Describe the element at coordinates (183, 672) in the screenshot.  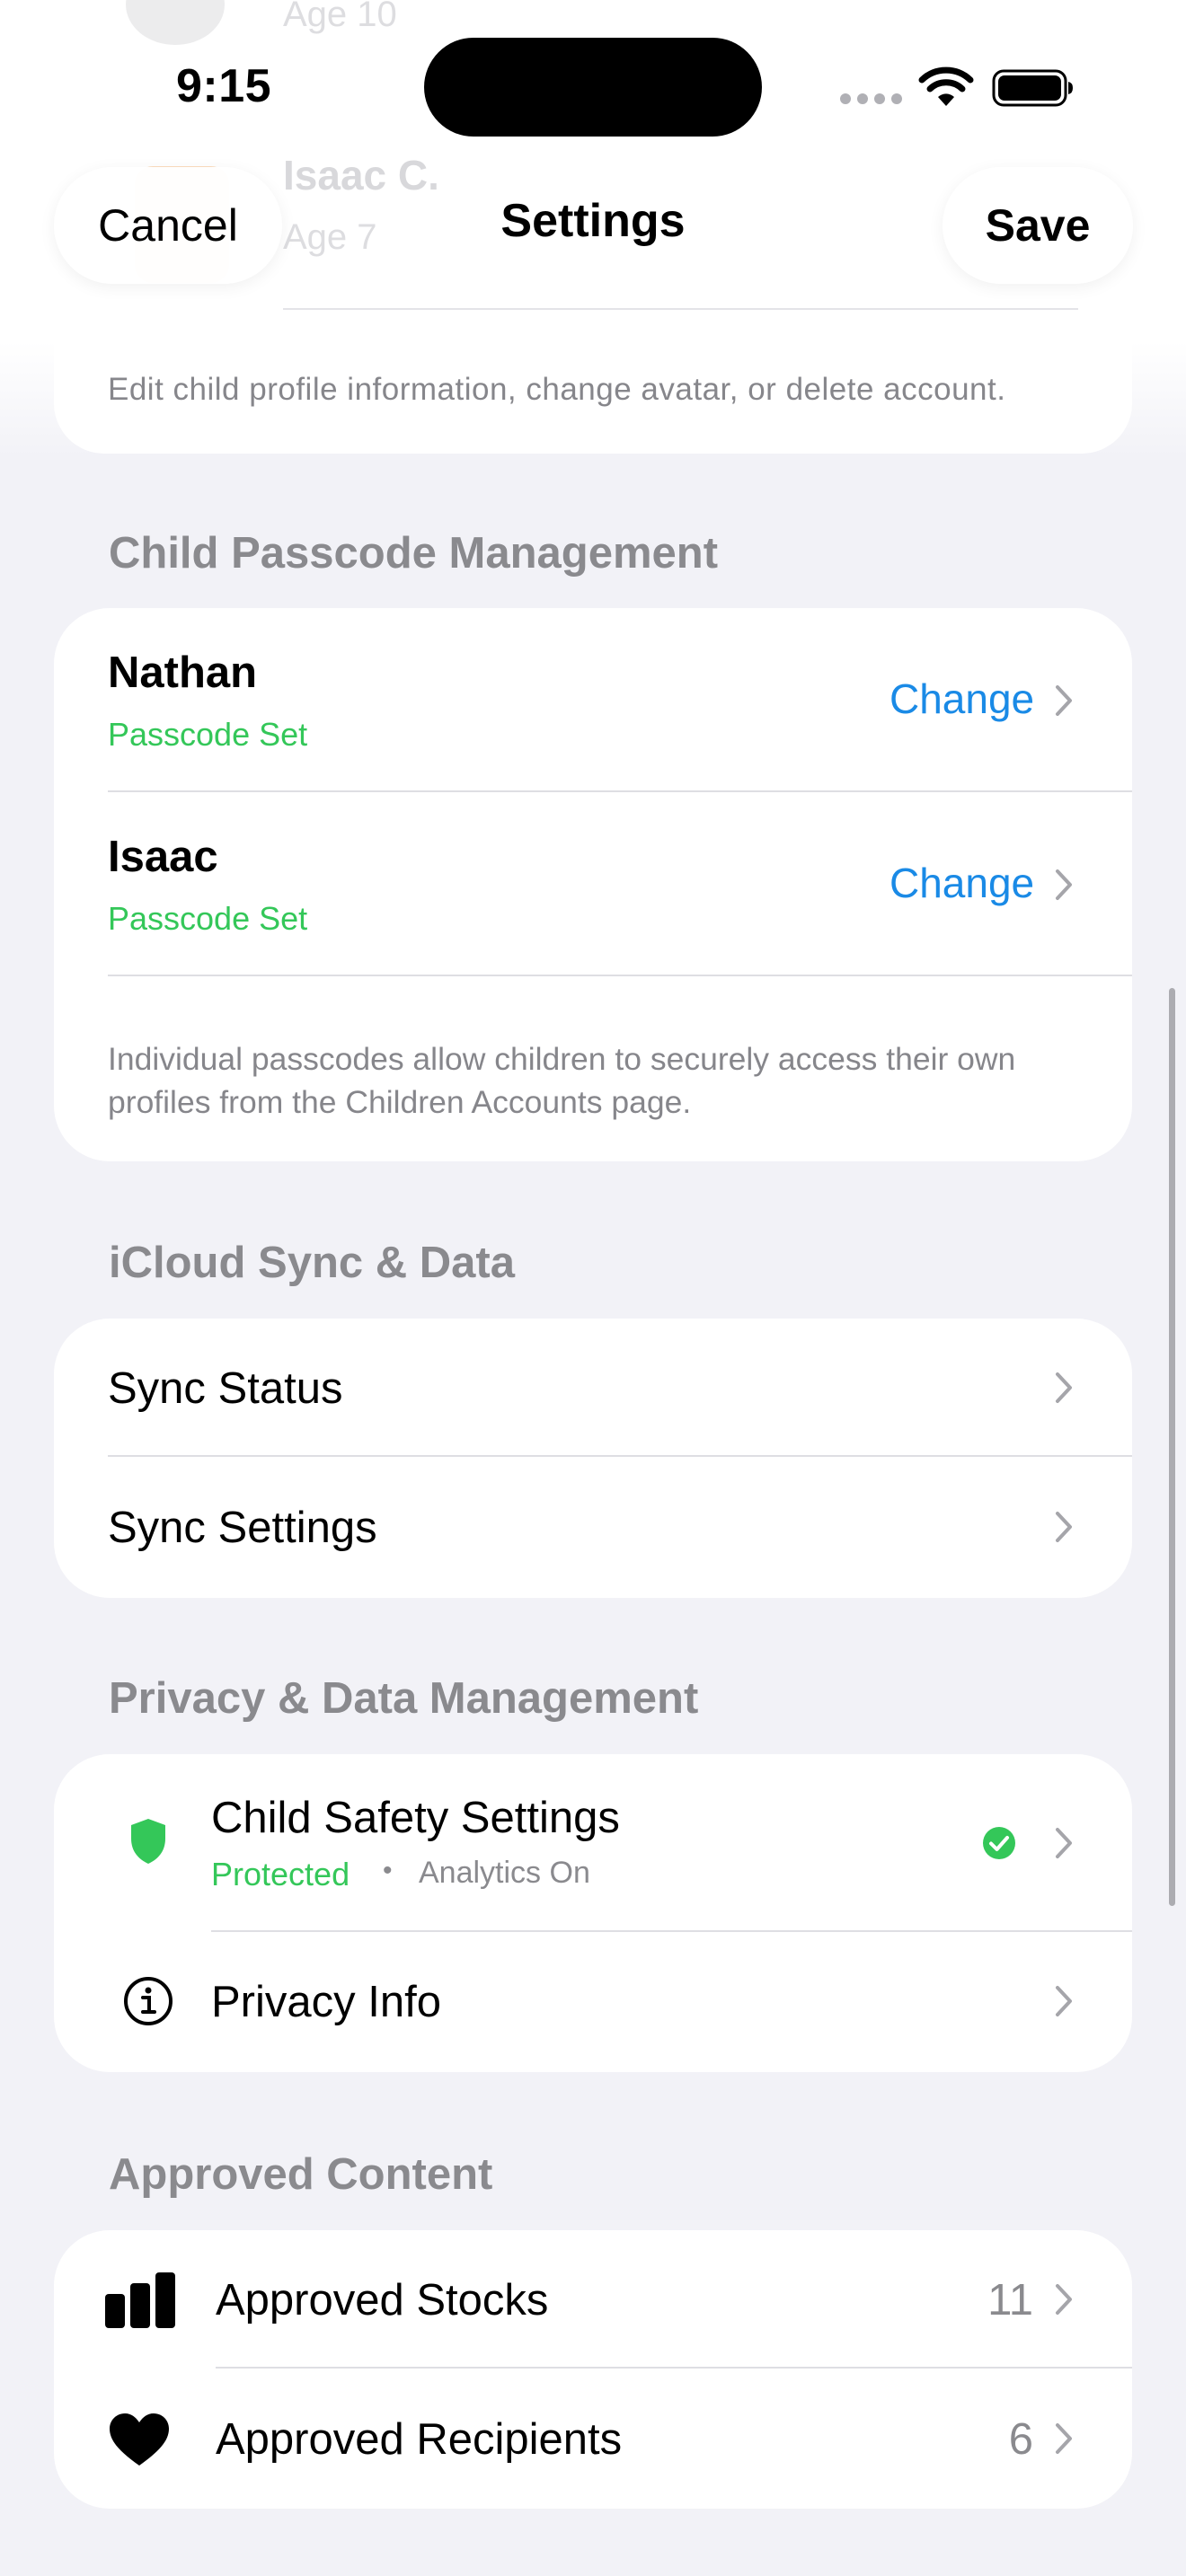
I see `child-name: Nathan` at that location.